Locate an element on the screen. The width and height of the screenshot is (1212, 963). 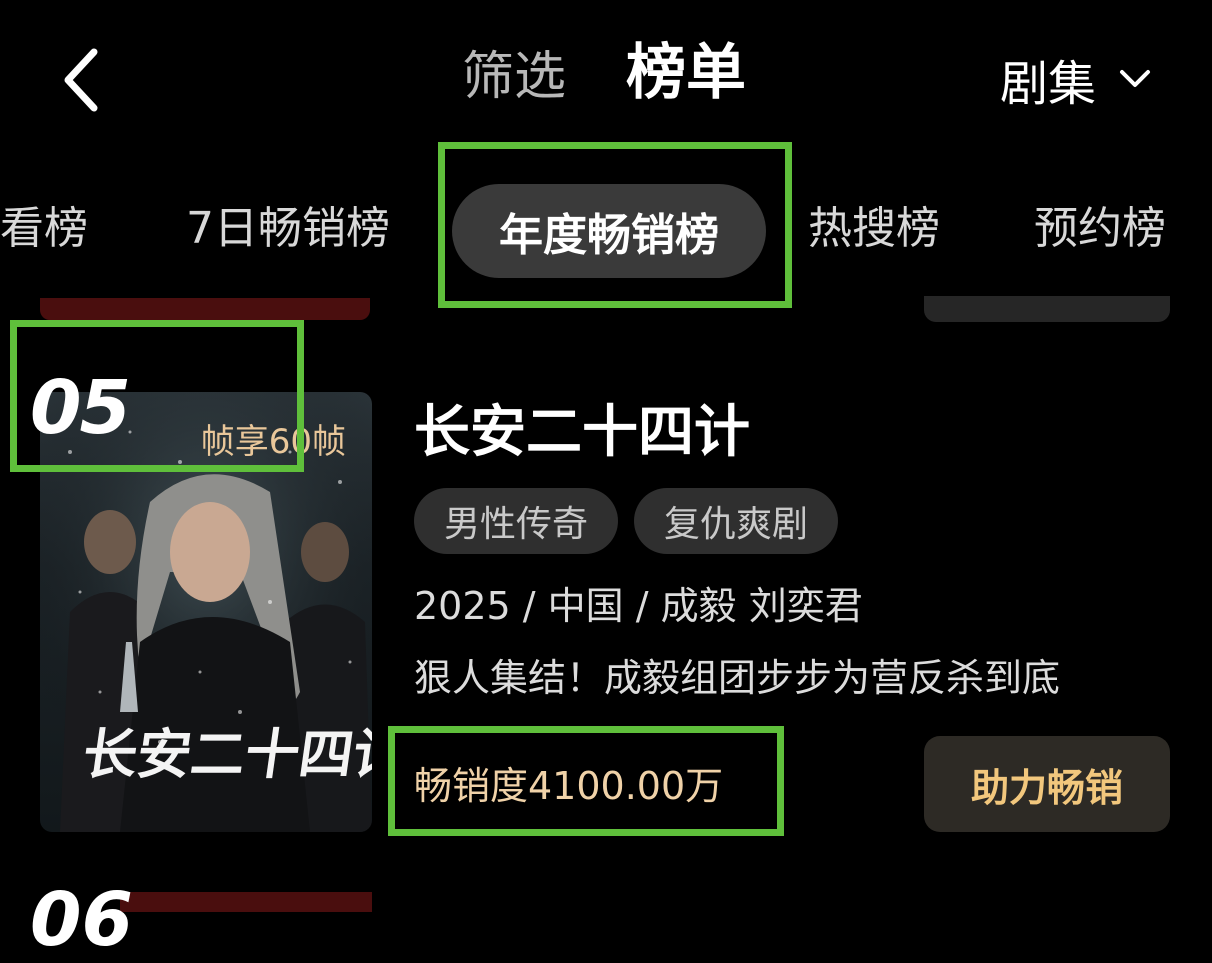
content-type-label: 剧集 is located at coordinates (1048, 84).